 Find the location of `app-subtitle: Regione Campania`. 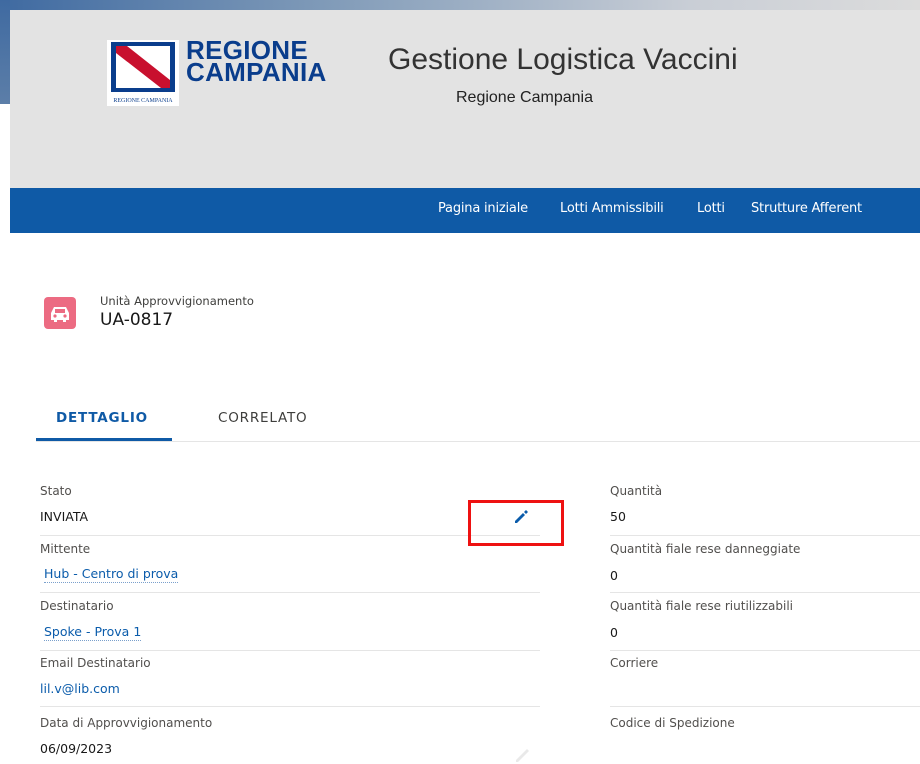

app-subtitle: Regione Campania is located at coordinates (524, 97).